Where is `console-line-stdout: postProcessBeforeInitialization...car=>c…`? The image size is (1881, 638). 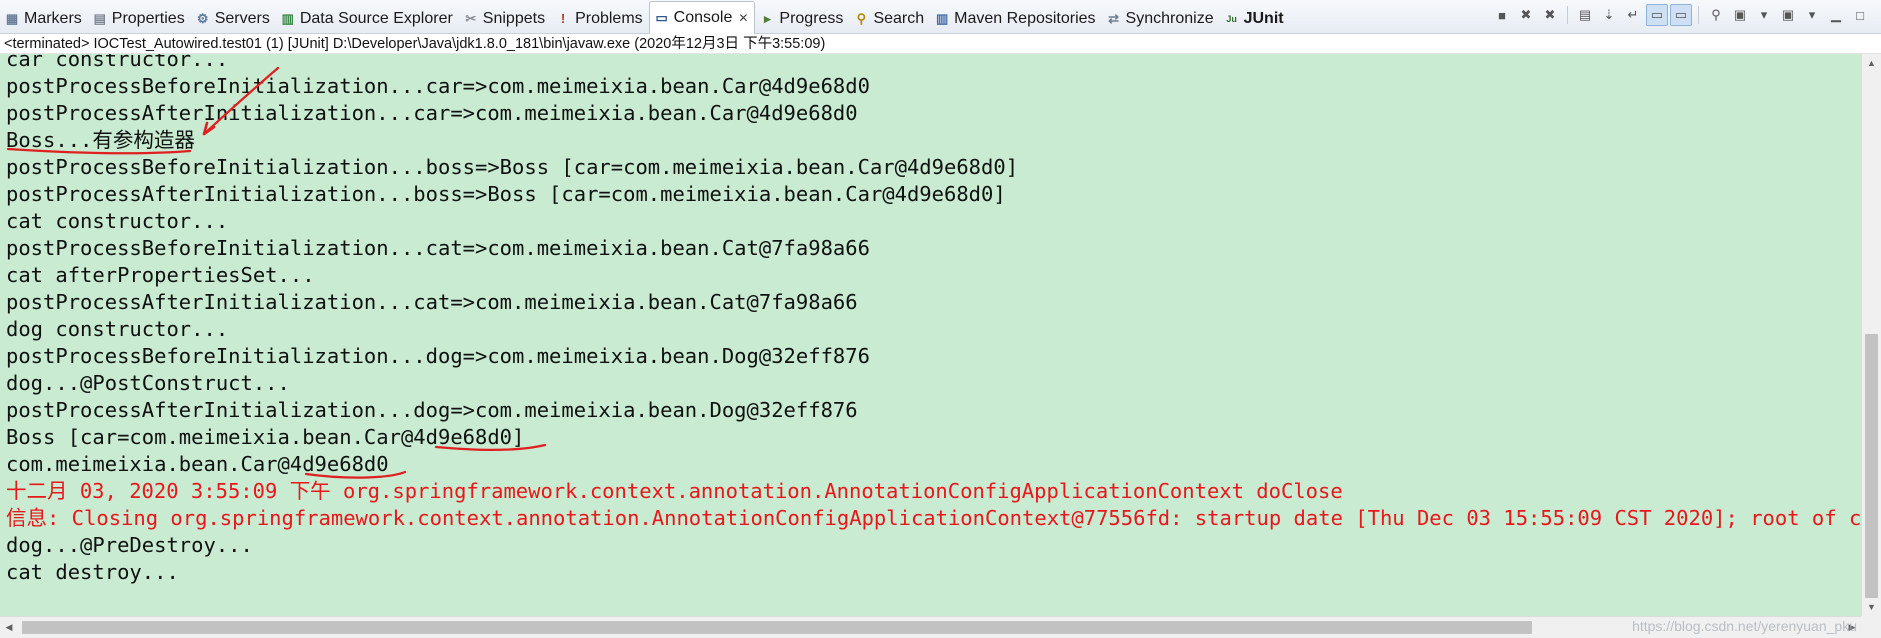 console-line-stdout: postProcessBeforeInitialization...car=>c… is located at coordinates (438, 86).